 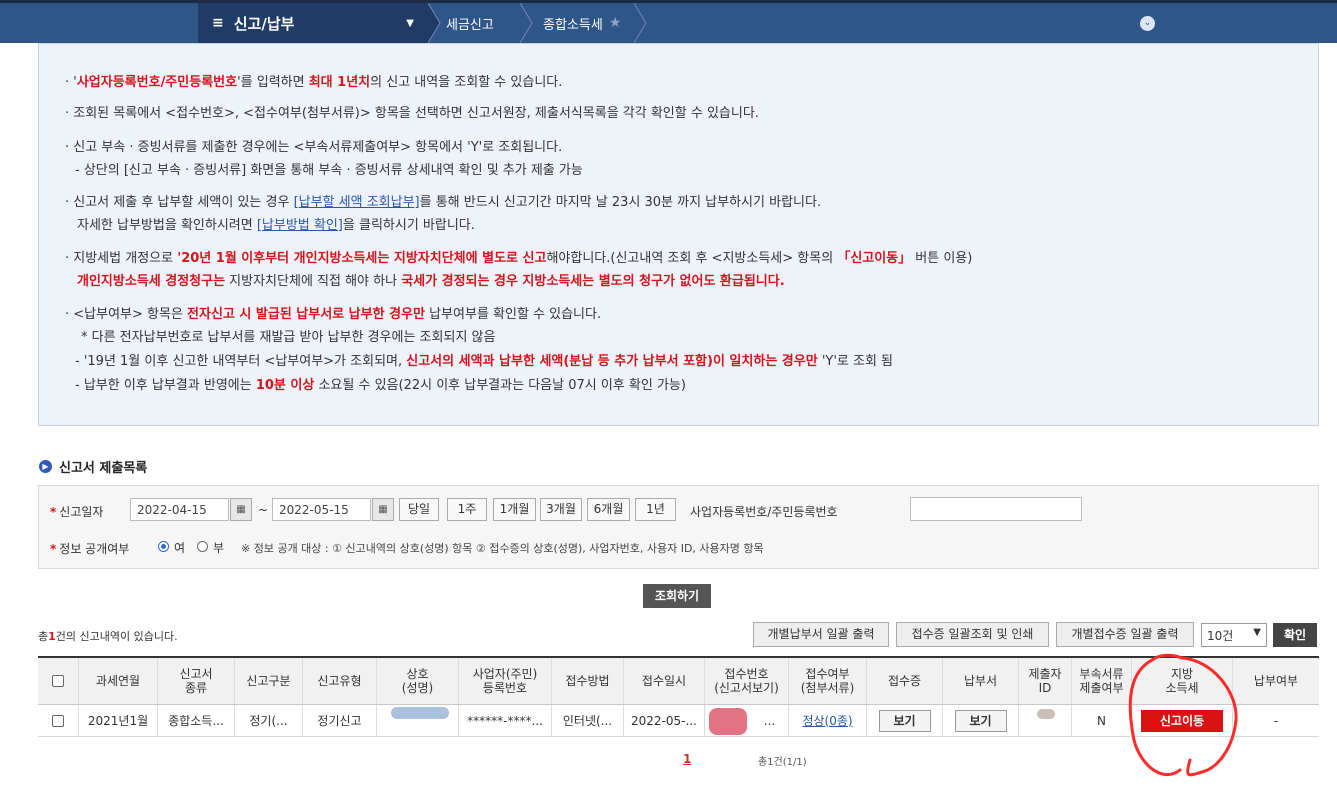 I want to click on disclosure-no-radio, so click(x=202, y=546).